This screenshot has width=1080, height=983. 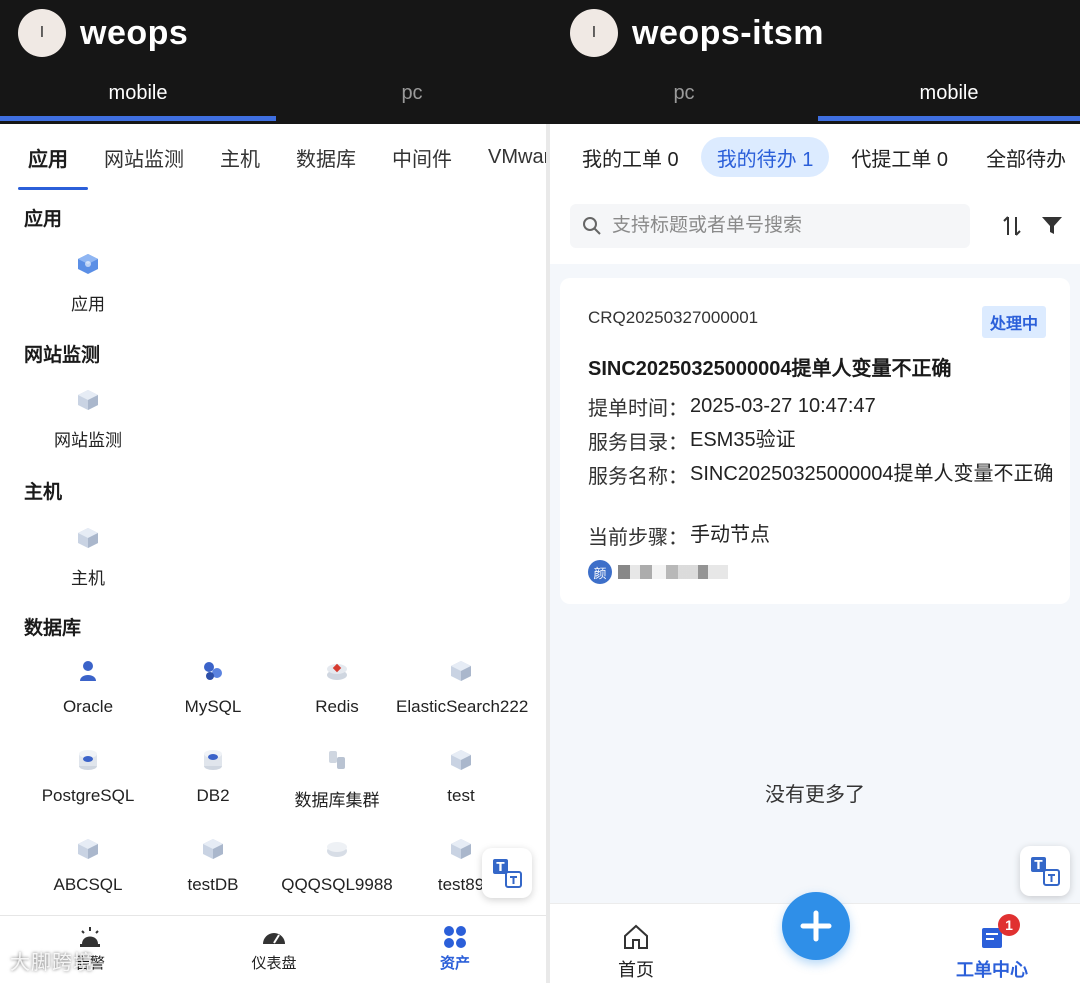 What do you see at coordinates (53, 628) in the screenshot?
I see `section-title-database: 数据库` at bounding box center [53, 628].